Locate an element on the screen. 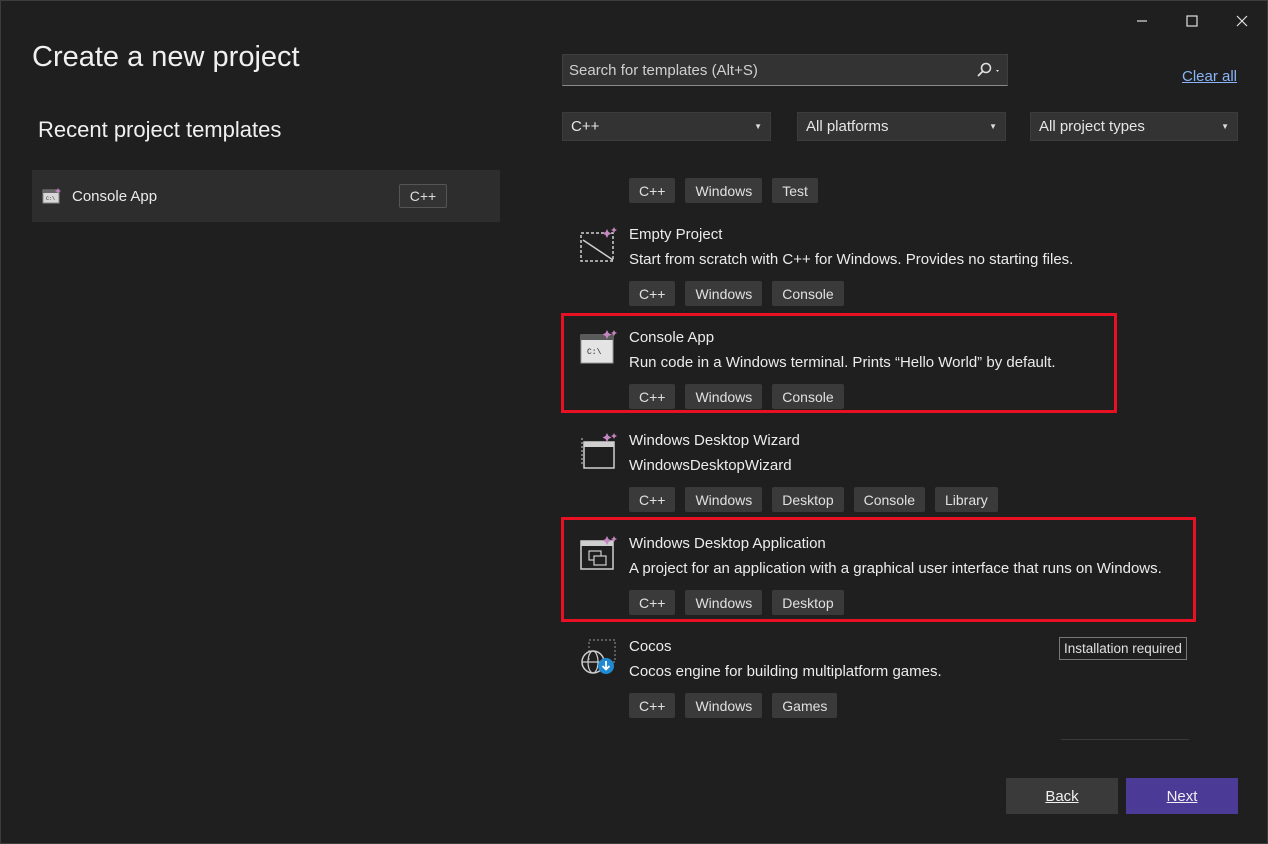  back-button: Back is located at coordinates (1062, 796).